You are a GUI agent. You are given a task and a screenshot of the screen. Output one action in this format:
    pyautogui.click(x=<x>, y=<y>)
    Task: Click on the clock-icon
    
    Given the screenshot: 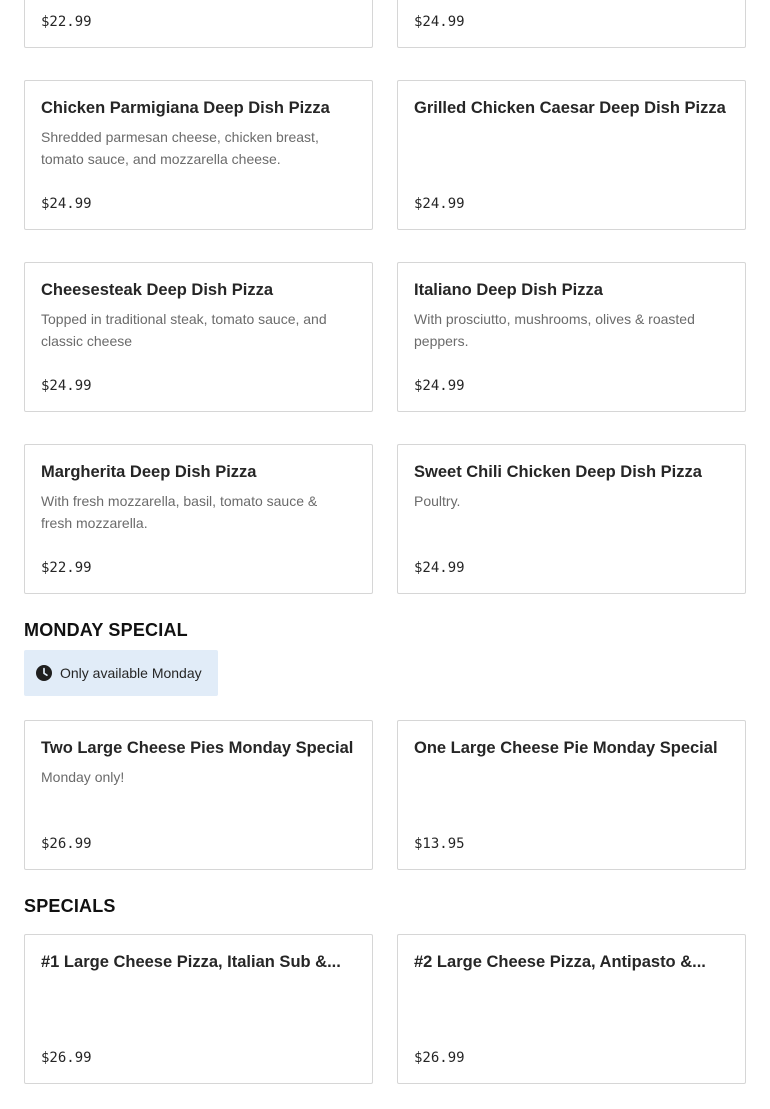 What is the action you would take?
    pyautogui.click(x=44, y=673)
    